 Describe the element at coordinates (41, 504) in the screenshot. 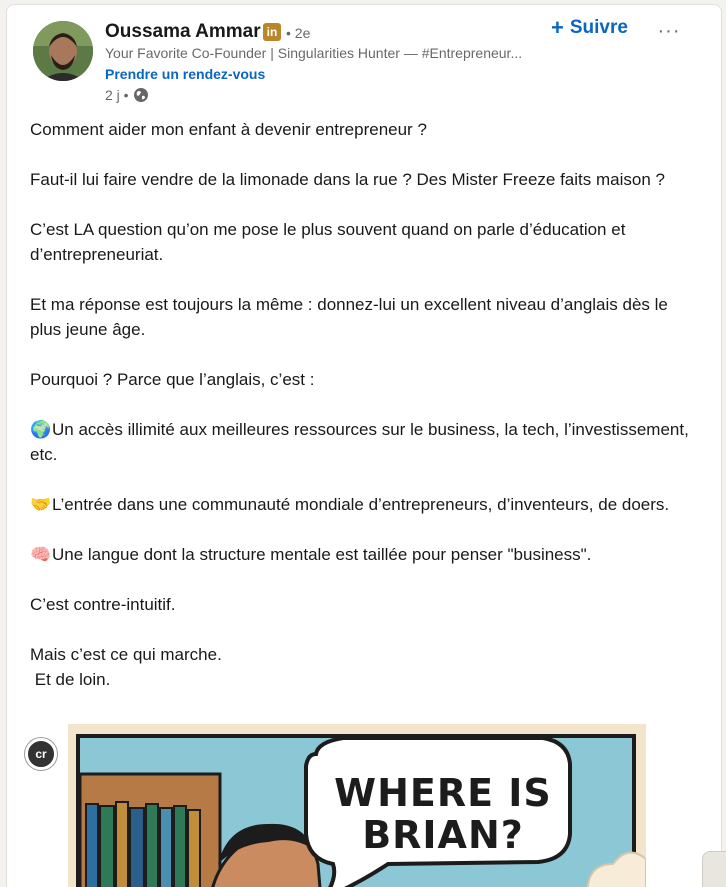

I see `handshake-emoji-icon: 🤝` at that location.